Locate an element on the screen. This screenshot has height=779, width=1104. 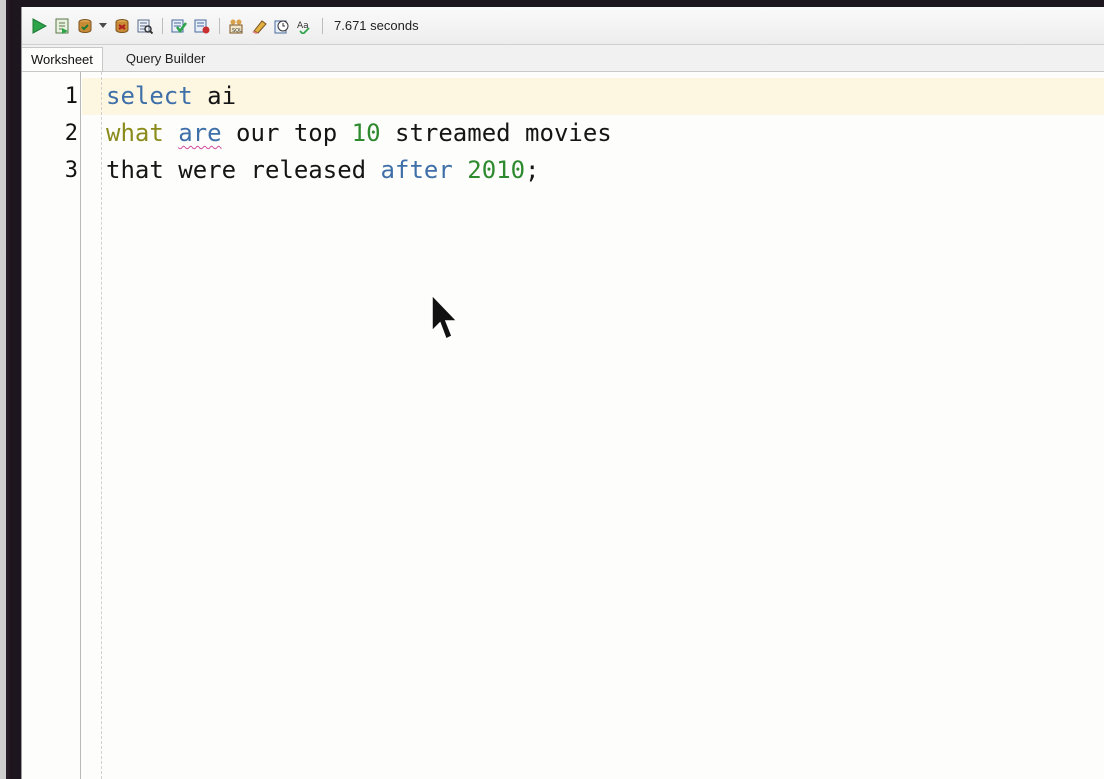
code-token: that were released is located at coordinates (243, 170).